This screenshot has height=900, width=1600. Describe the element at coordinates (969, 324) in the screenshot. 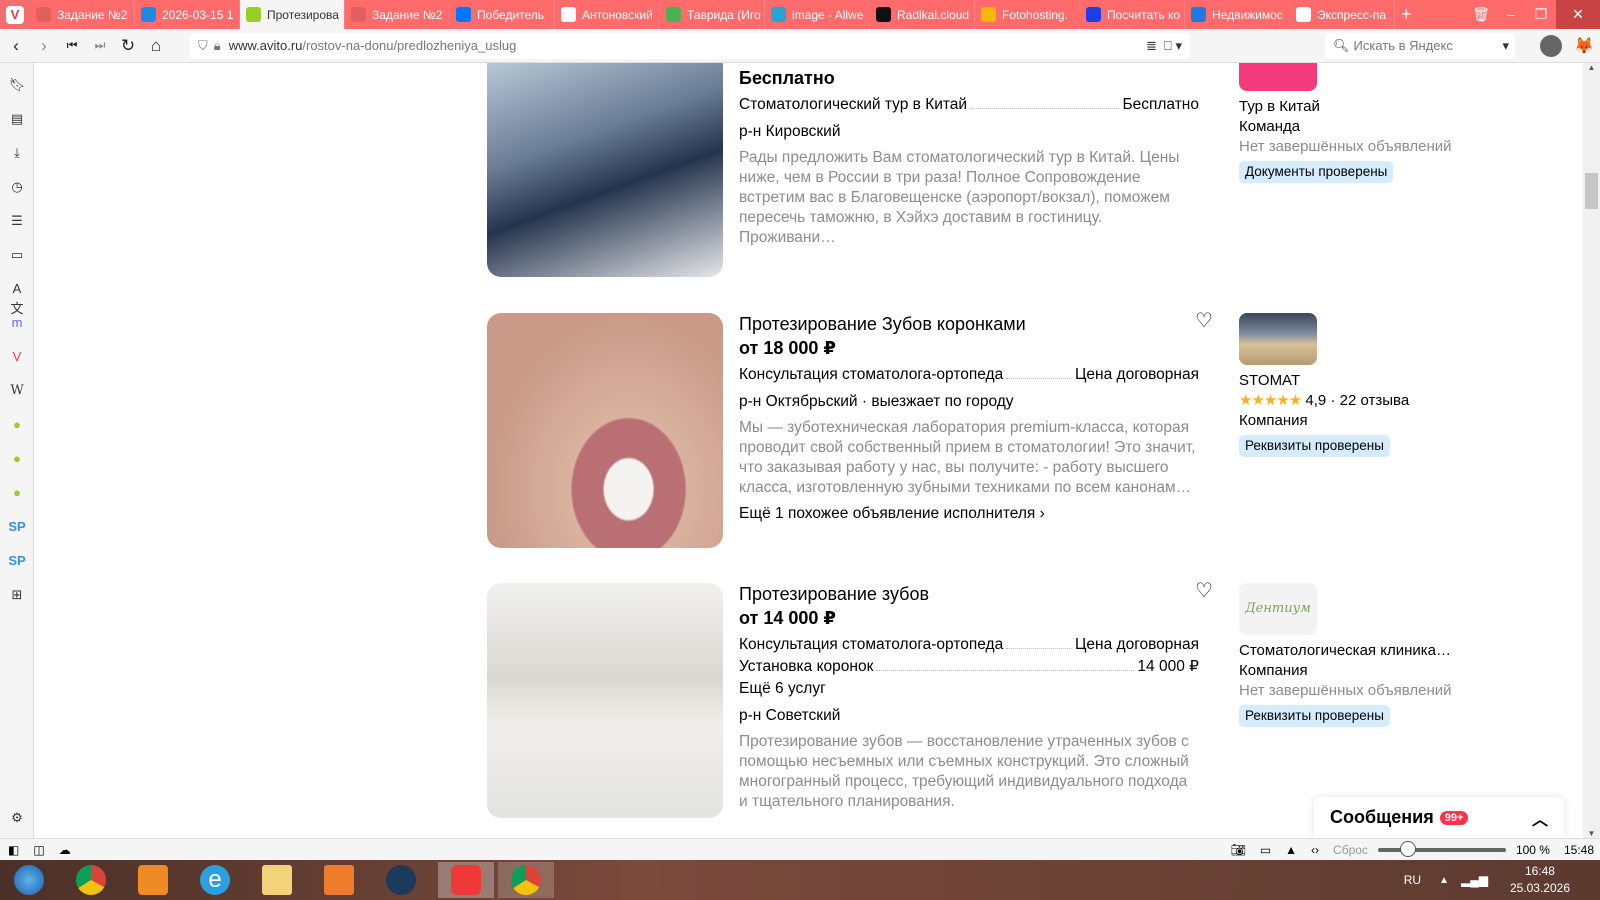

I see `listing-title: Протезирование Зубов коронками` at that location.